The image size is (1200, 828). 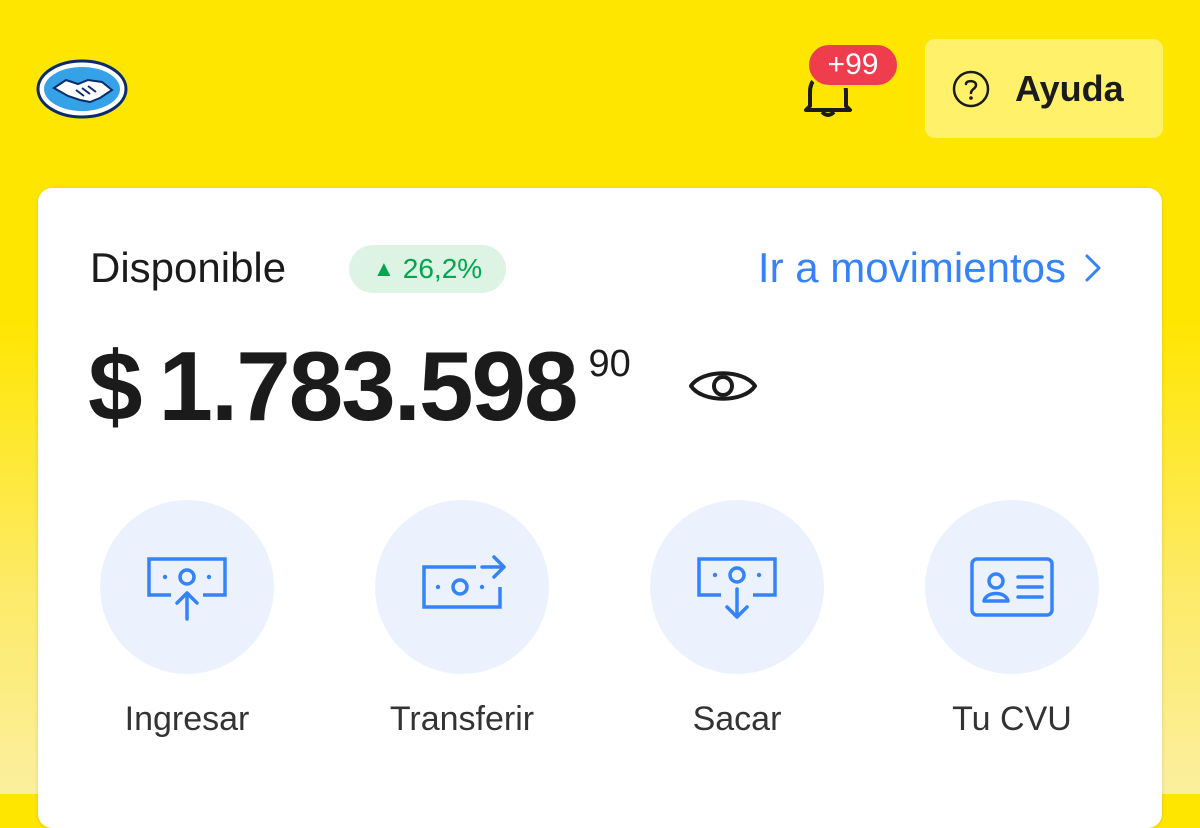 What do you see at coordinates (1069, 88) in the screenshot?
I see `help-label: Ayuda` at bounding box center [1069, 88].